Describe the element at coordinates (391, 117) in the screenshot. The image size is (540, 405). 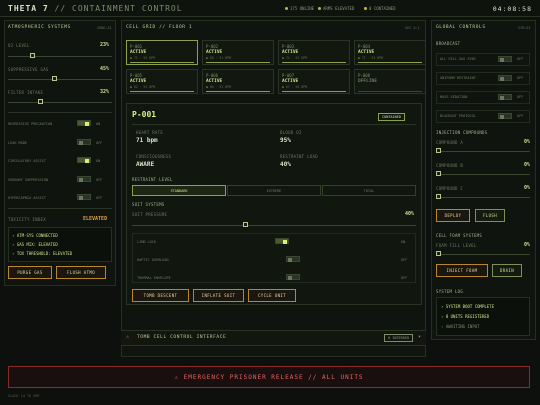
I see `contained-badge: CONTAINED` at that location.